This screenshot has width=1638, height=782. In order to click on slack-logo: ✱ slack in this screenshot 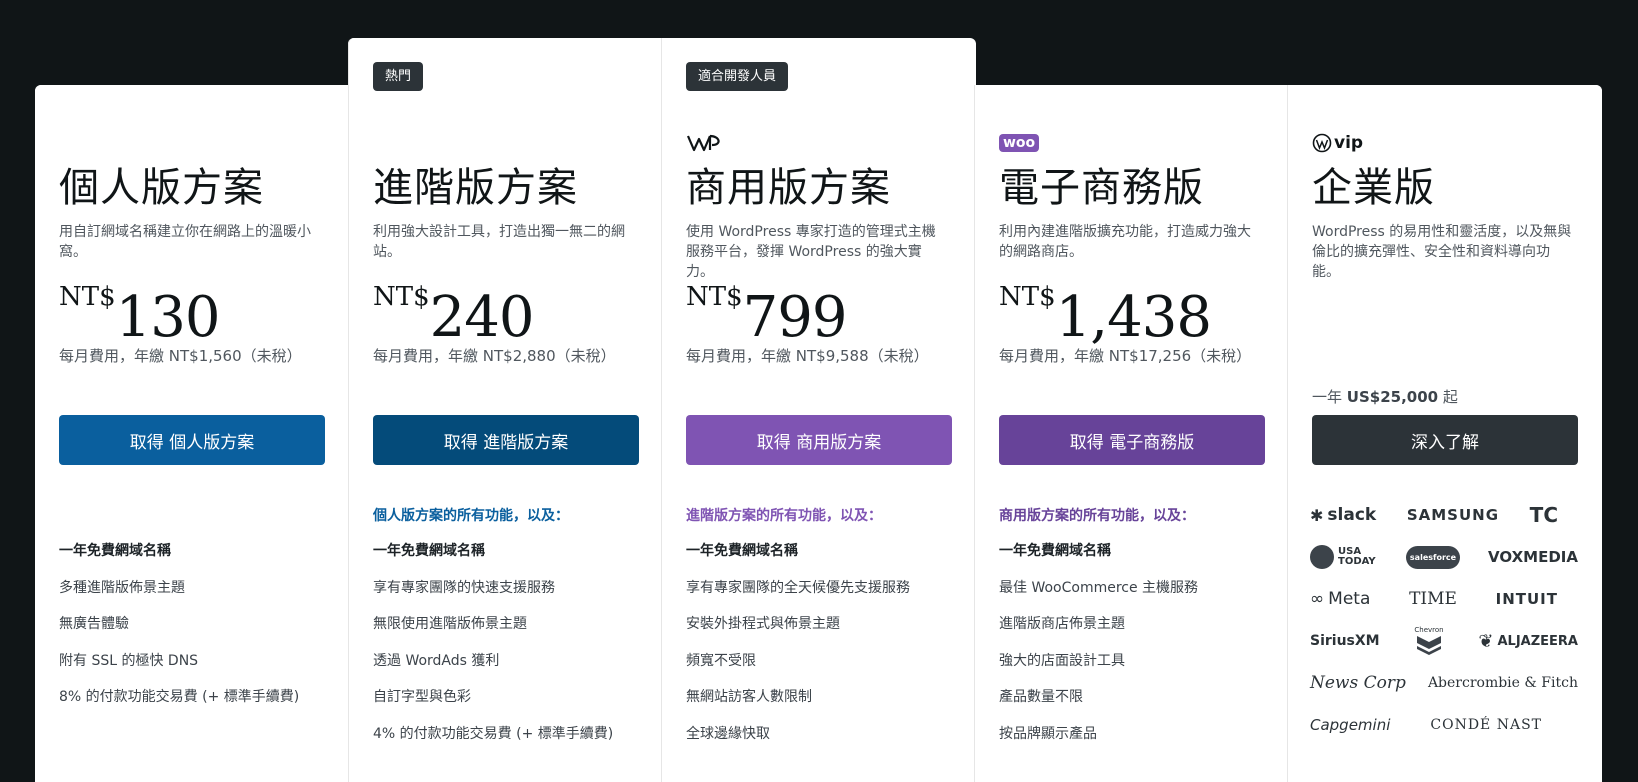, I will do `click(1343, 515)`.